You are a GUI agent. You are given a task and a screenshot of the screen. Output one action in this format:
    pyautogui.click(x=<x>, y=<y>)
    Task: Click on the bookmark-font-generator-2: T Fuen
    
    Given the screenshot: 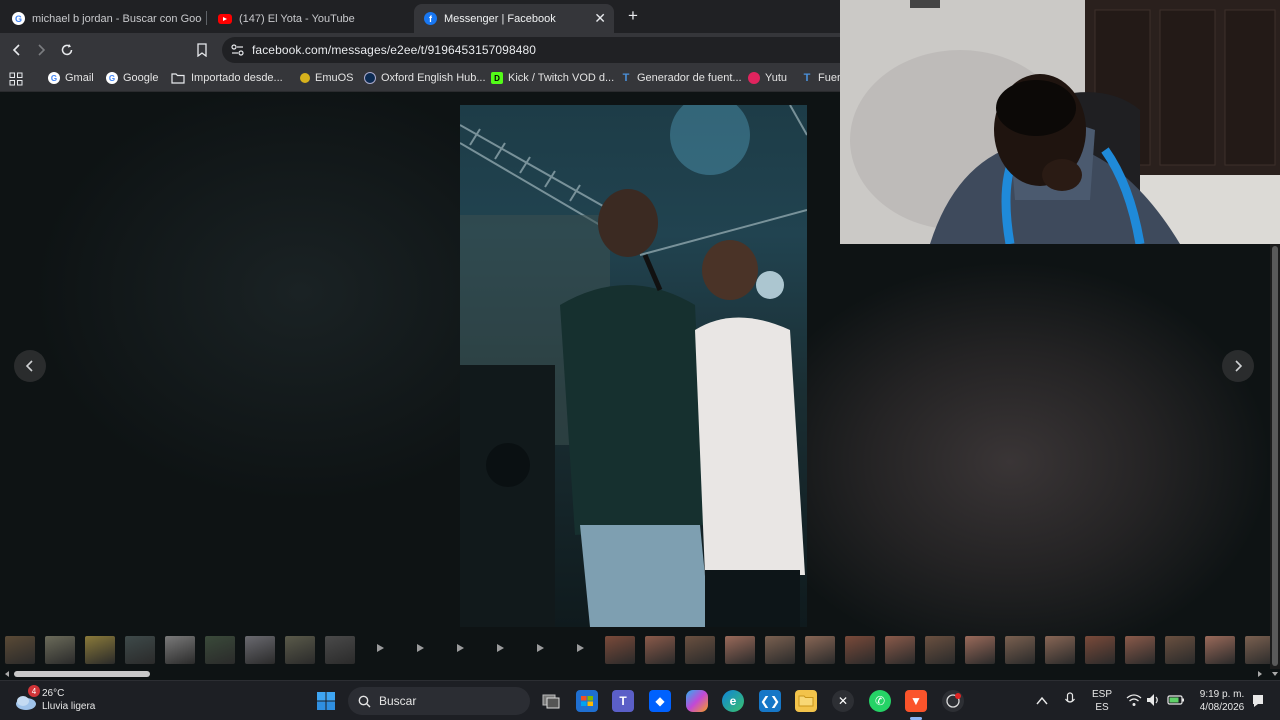 What is the action you would take?
    pyautogui.click(x=822, y=78)
    